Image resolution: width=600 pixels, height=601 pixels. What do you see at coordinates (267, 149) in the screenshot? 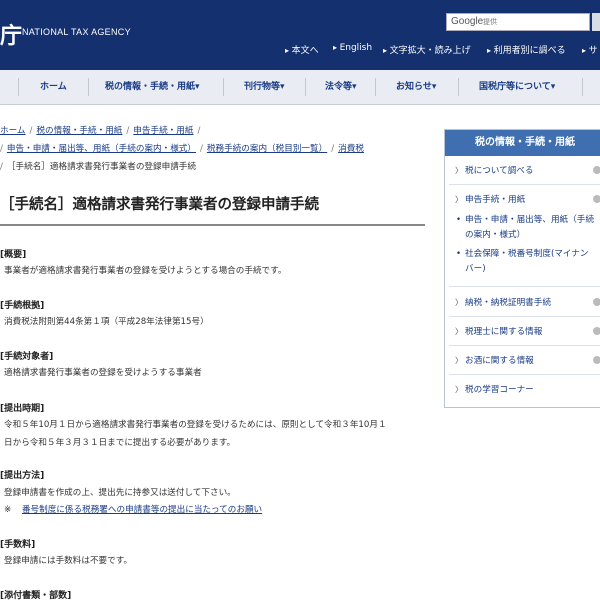
I see `breadcrumb-link-procedure-list: 税務手続の案内（税目別一覧）` at bounding box center [267, 149].